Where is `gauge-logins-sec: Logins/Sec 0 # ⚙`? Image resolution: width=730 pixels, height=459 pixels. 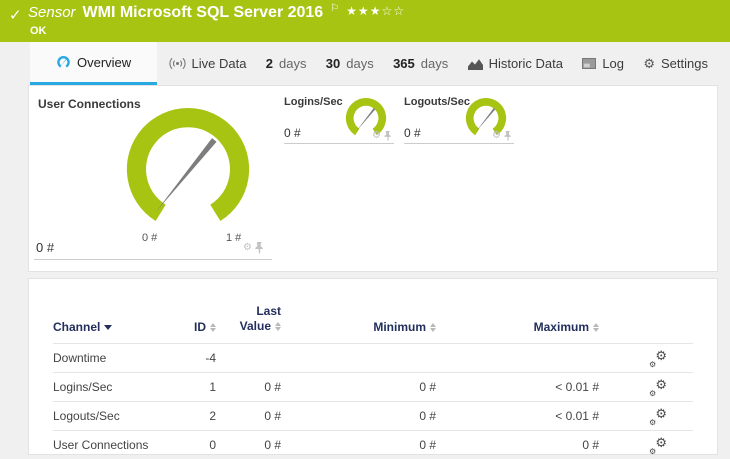 gauge-logins-sec: Logins/Sec 0 # ⚙ is located at coordinates (339, 119).